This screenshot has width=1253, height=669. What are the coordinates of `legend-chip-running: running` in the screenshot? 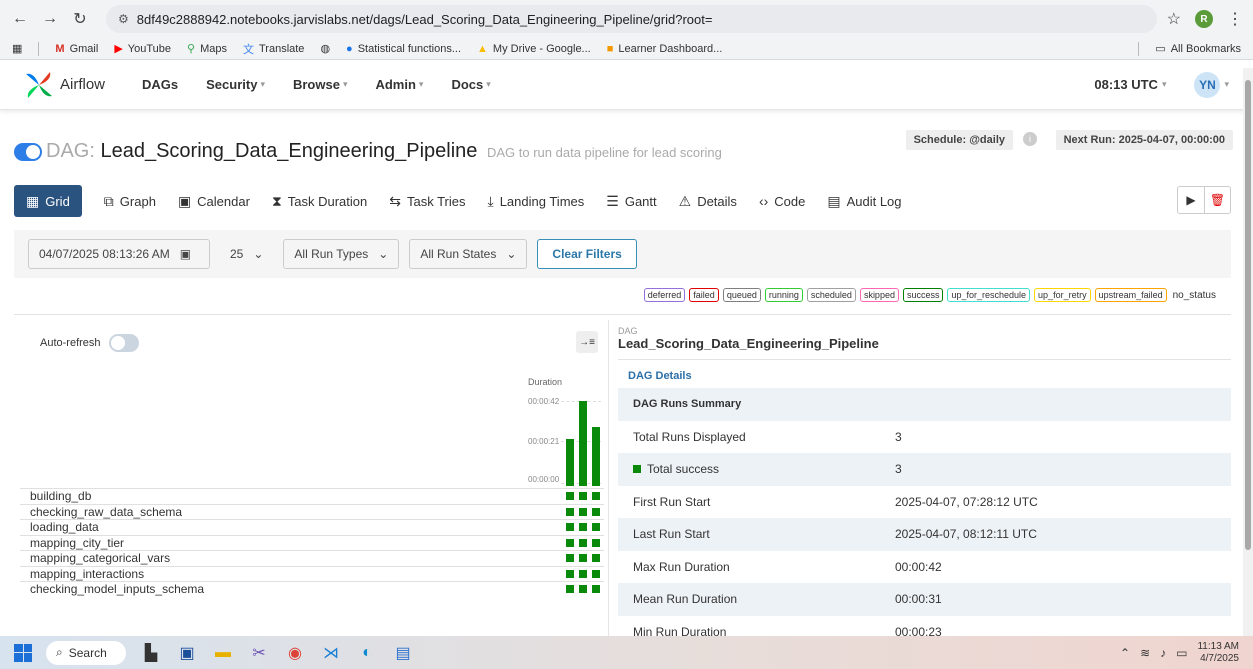 It's located at (783, 295).